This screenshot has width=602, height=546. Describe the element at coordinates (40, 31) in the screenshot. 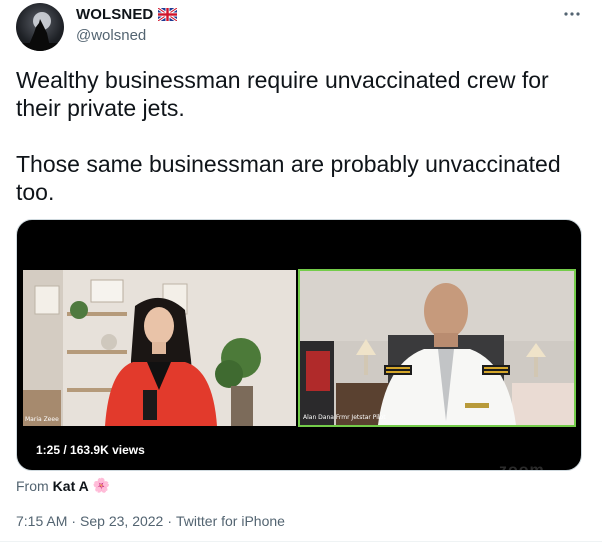

I see `wolf-icon` at that location.